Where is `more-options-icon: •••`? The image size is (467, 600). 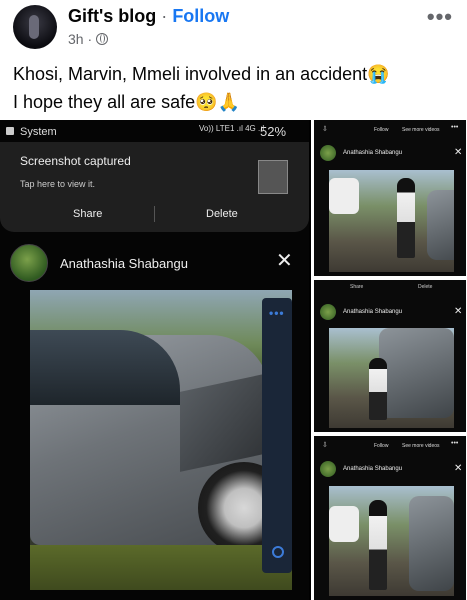
more-options-icon: ••• is located at coordinates (440, 17).